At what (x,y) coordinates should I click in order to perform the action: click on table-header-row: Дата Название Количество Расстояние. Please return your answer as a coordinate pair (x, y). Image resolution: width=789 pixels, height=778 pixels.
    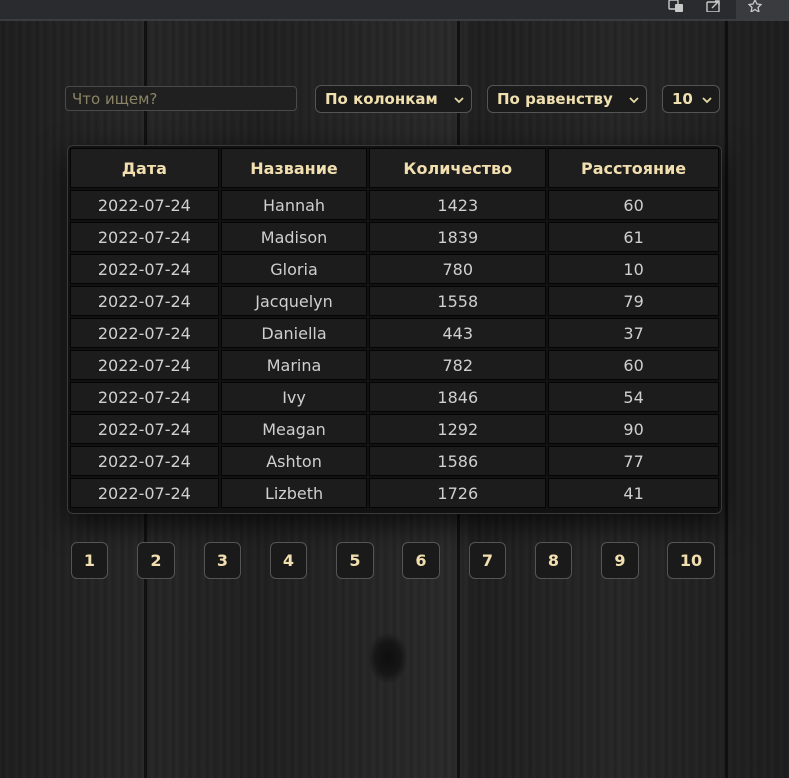
    Looking at the image, I should click on (394, 168).